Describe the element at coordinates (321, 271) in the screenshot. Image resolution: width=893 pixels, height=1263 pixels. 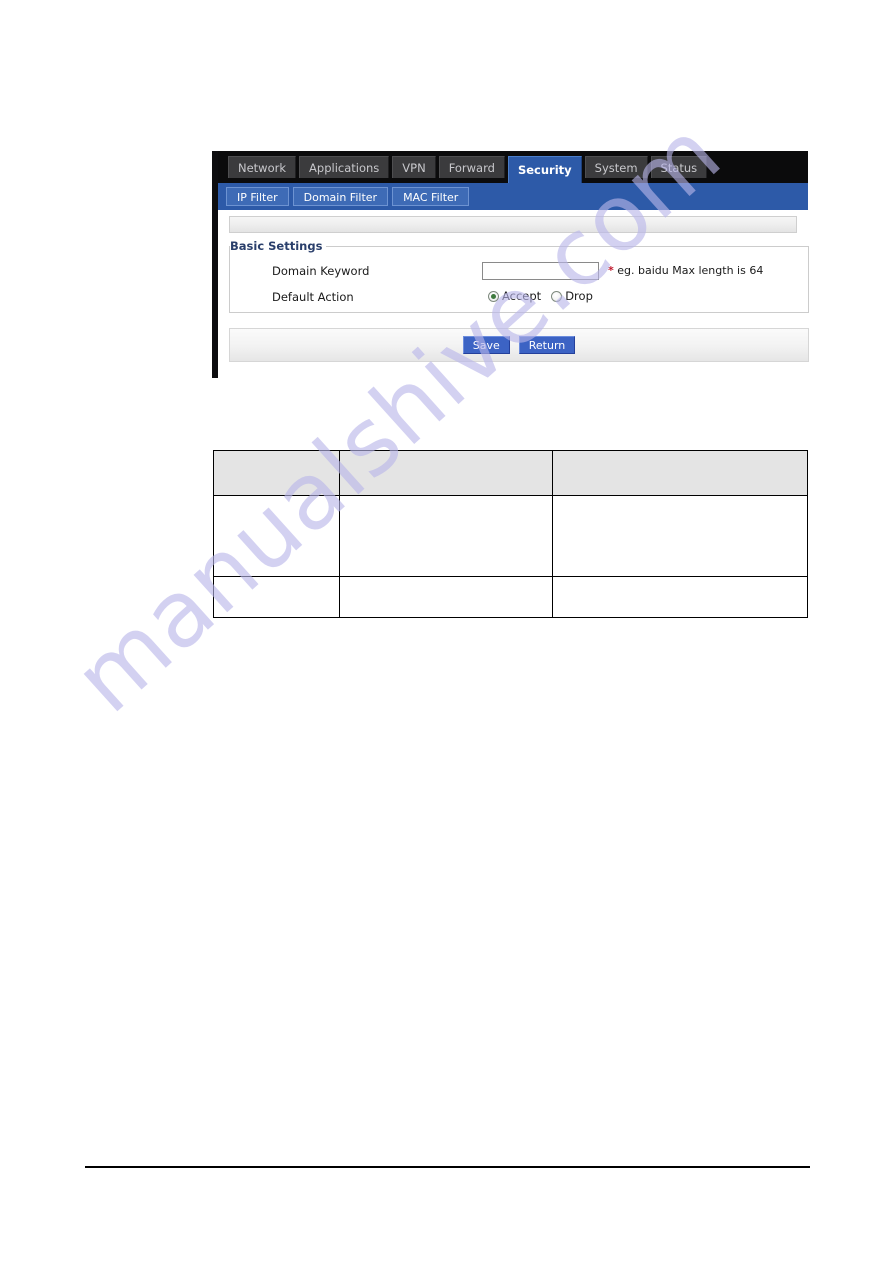
I see `domain-keyword-label: Domain Keyword` at that location.